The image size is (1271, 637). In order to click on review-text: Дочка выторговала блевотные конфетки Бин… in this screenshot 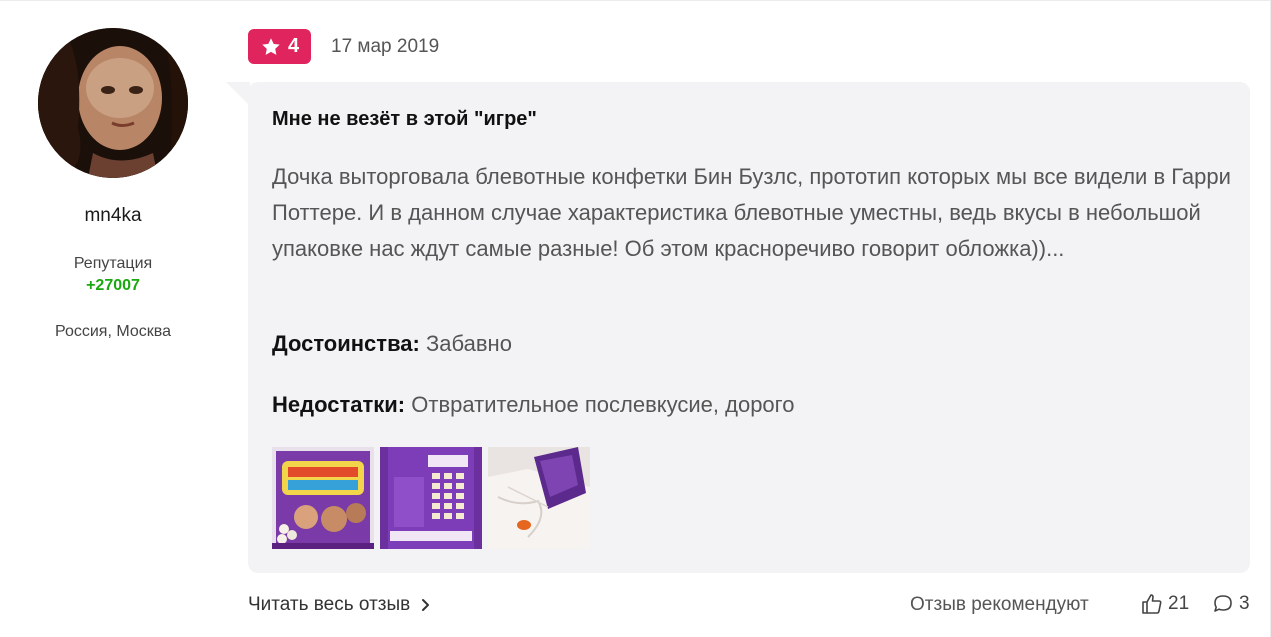, I will do `click(751, 212)`.